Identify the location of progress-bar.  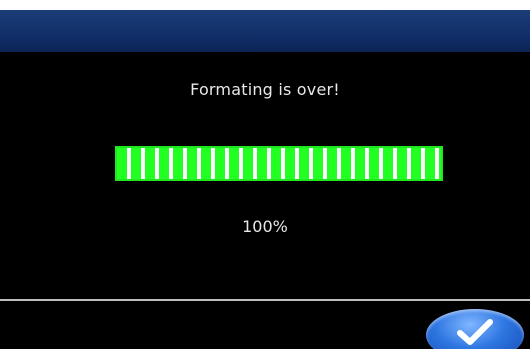
(279, 163).